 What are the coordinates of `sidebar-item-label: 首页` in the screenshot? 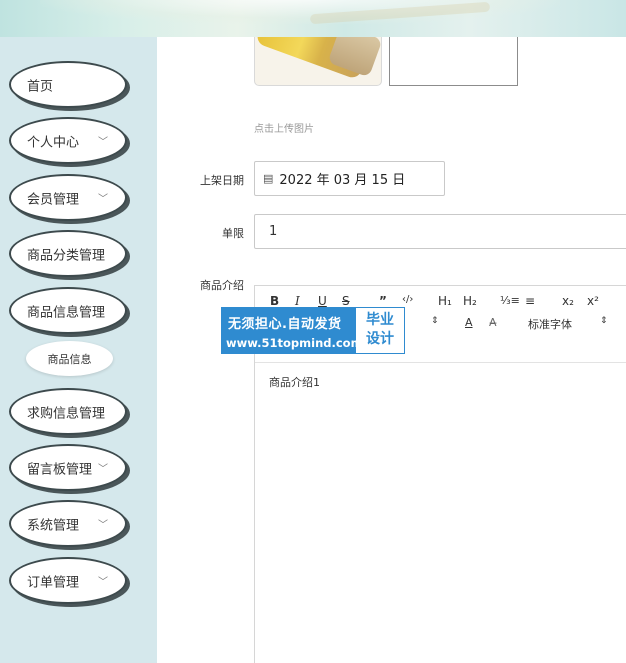 It's located at (40, 86).